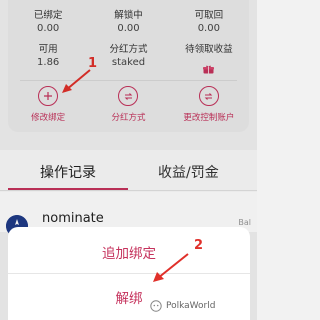  I want to click on annotation-number-2: 2, so click(199, 245).